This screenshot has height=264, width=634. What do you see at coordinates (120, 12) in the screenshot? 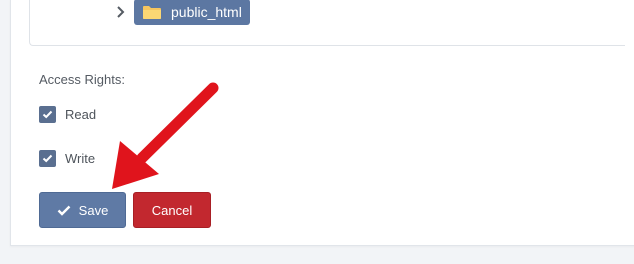
I see `chevron-right-icon` at bounding box center [120, 12].